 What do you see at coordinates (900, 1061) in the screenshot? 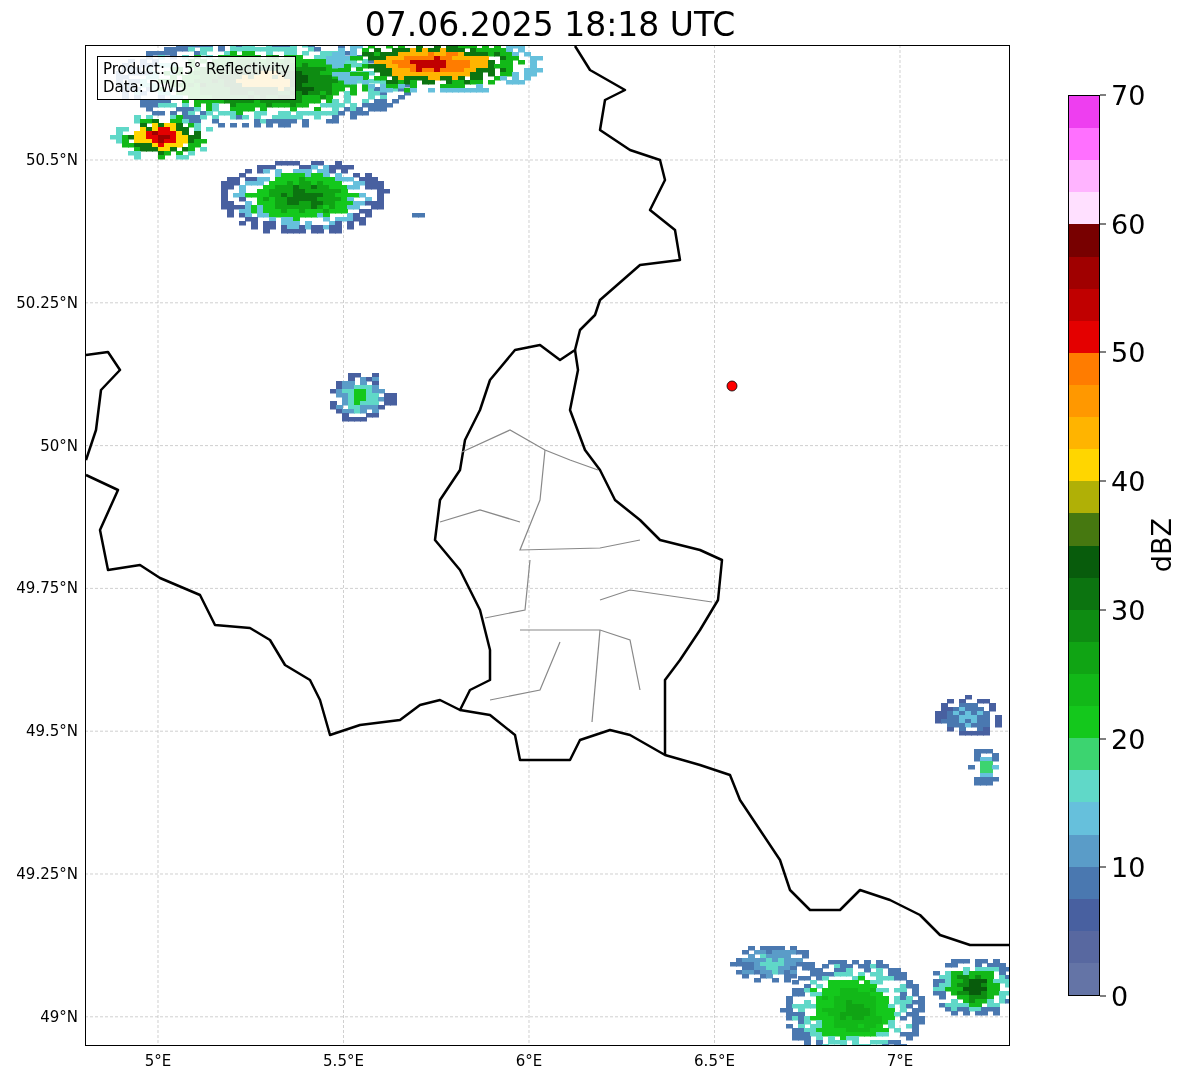
I see `longitude-label: 7°E` at bounding box center [900, 1061].